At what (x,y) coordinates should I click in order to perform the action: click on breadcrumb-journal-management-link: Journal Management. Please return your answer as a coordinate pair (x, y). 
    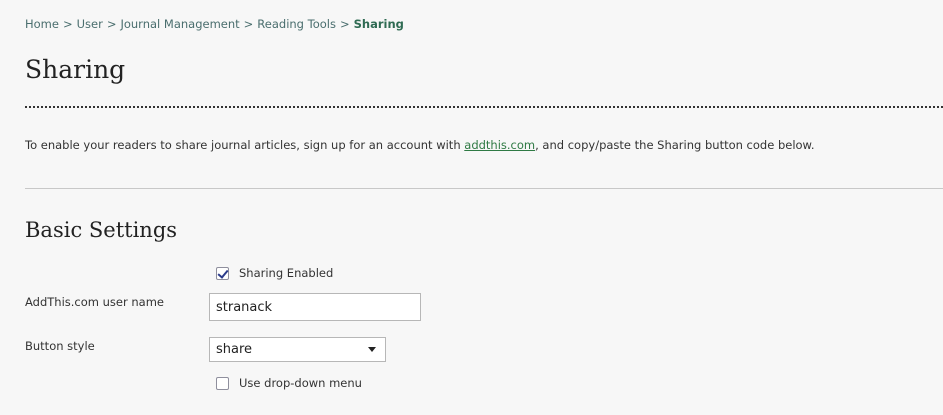
    Looking at the image, I should click on (179, 24).